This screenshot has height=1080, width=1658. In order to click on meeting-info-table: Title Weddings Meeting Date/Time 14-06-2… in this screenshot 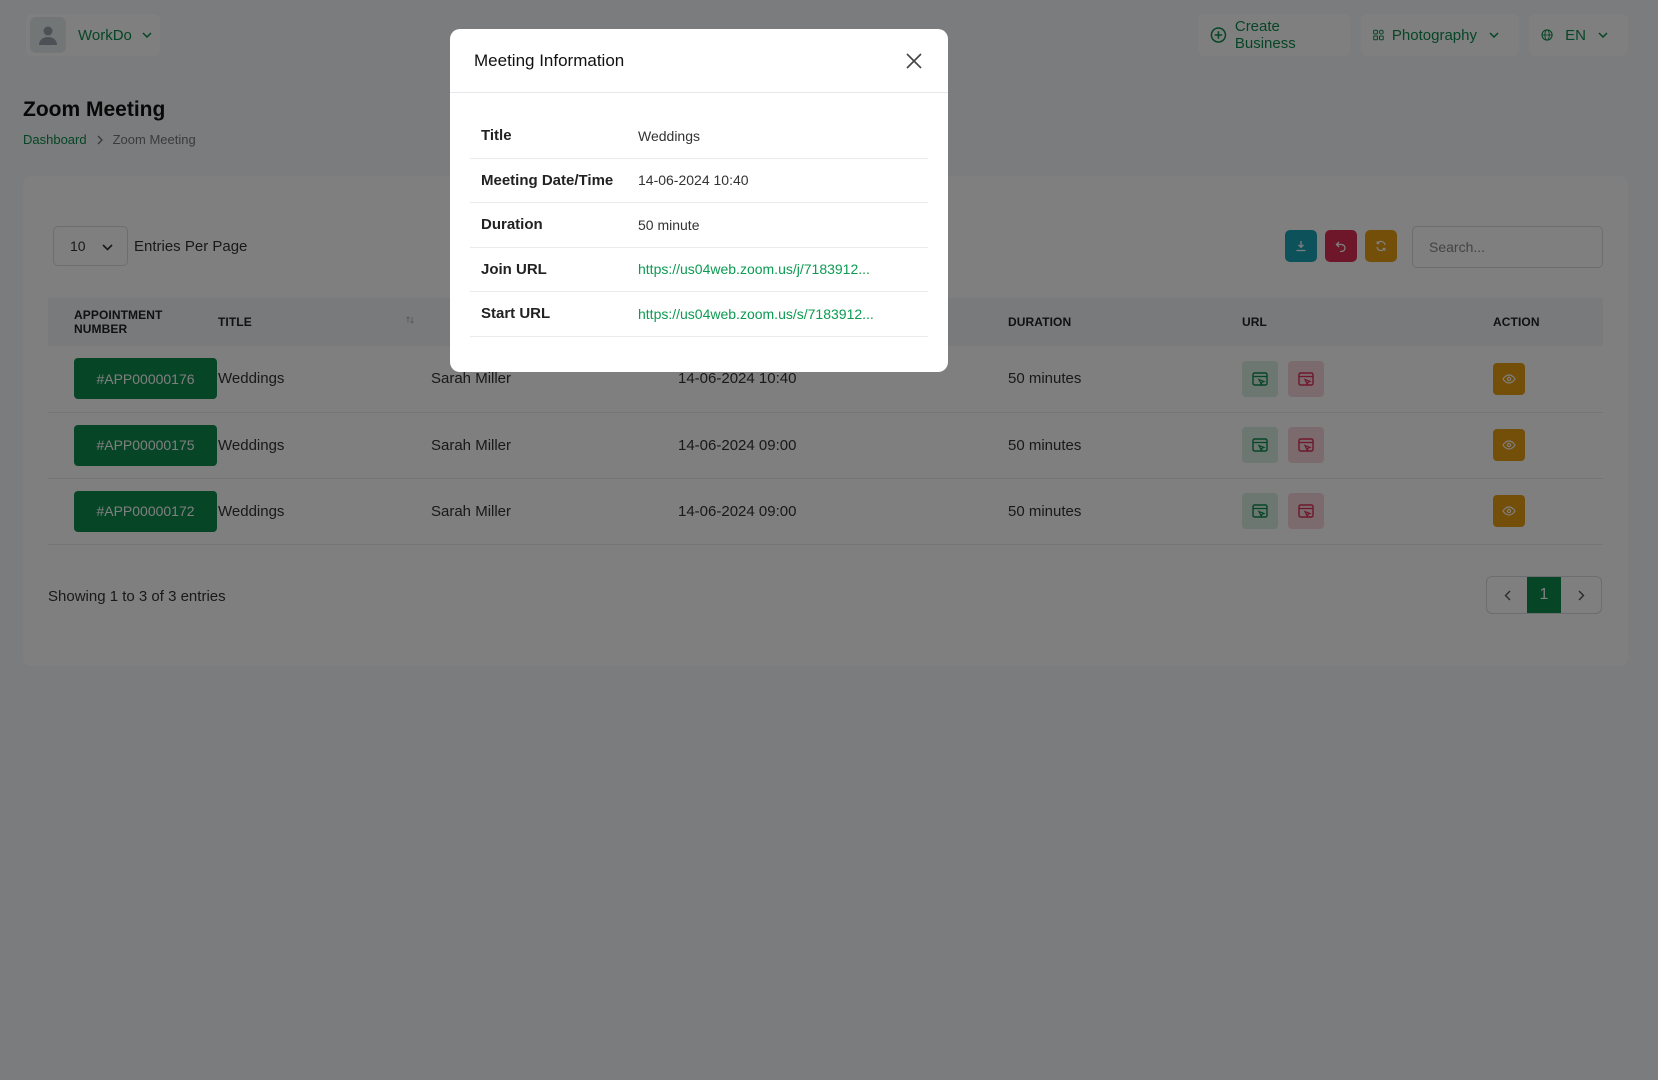, I will do `click(699, 225)`.